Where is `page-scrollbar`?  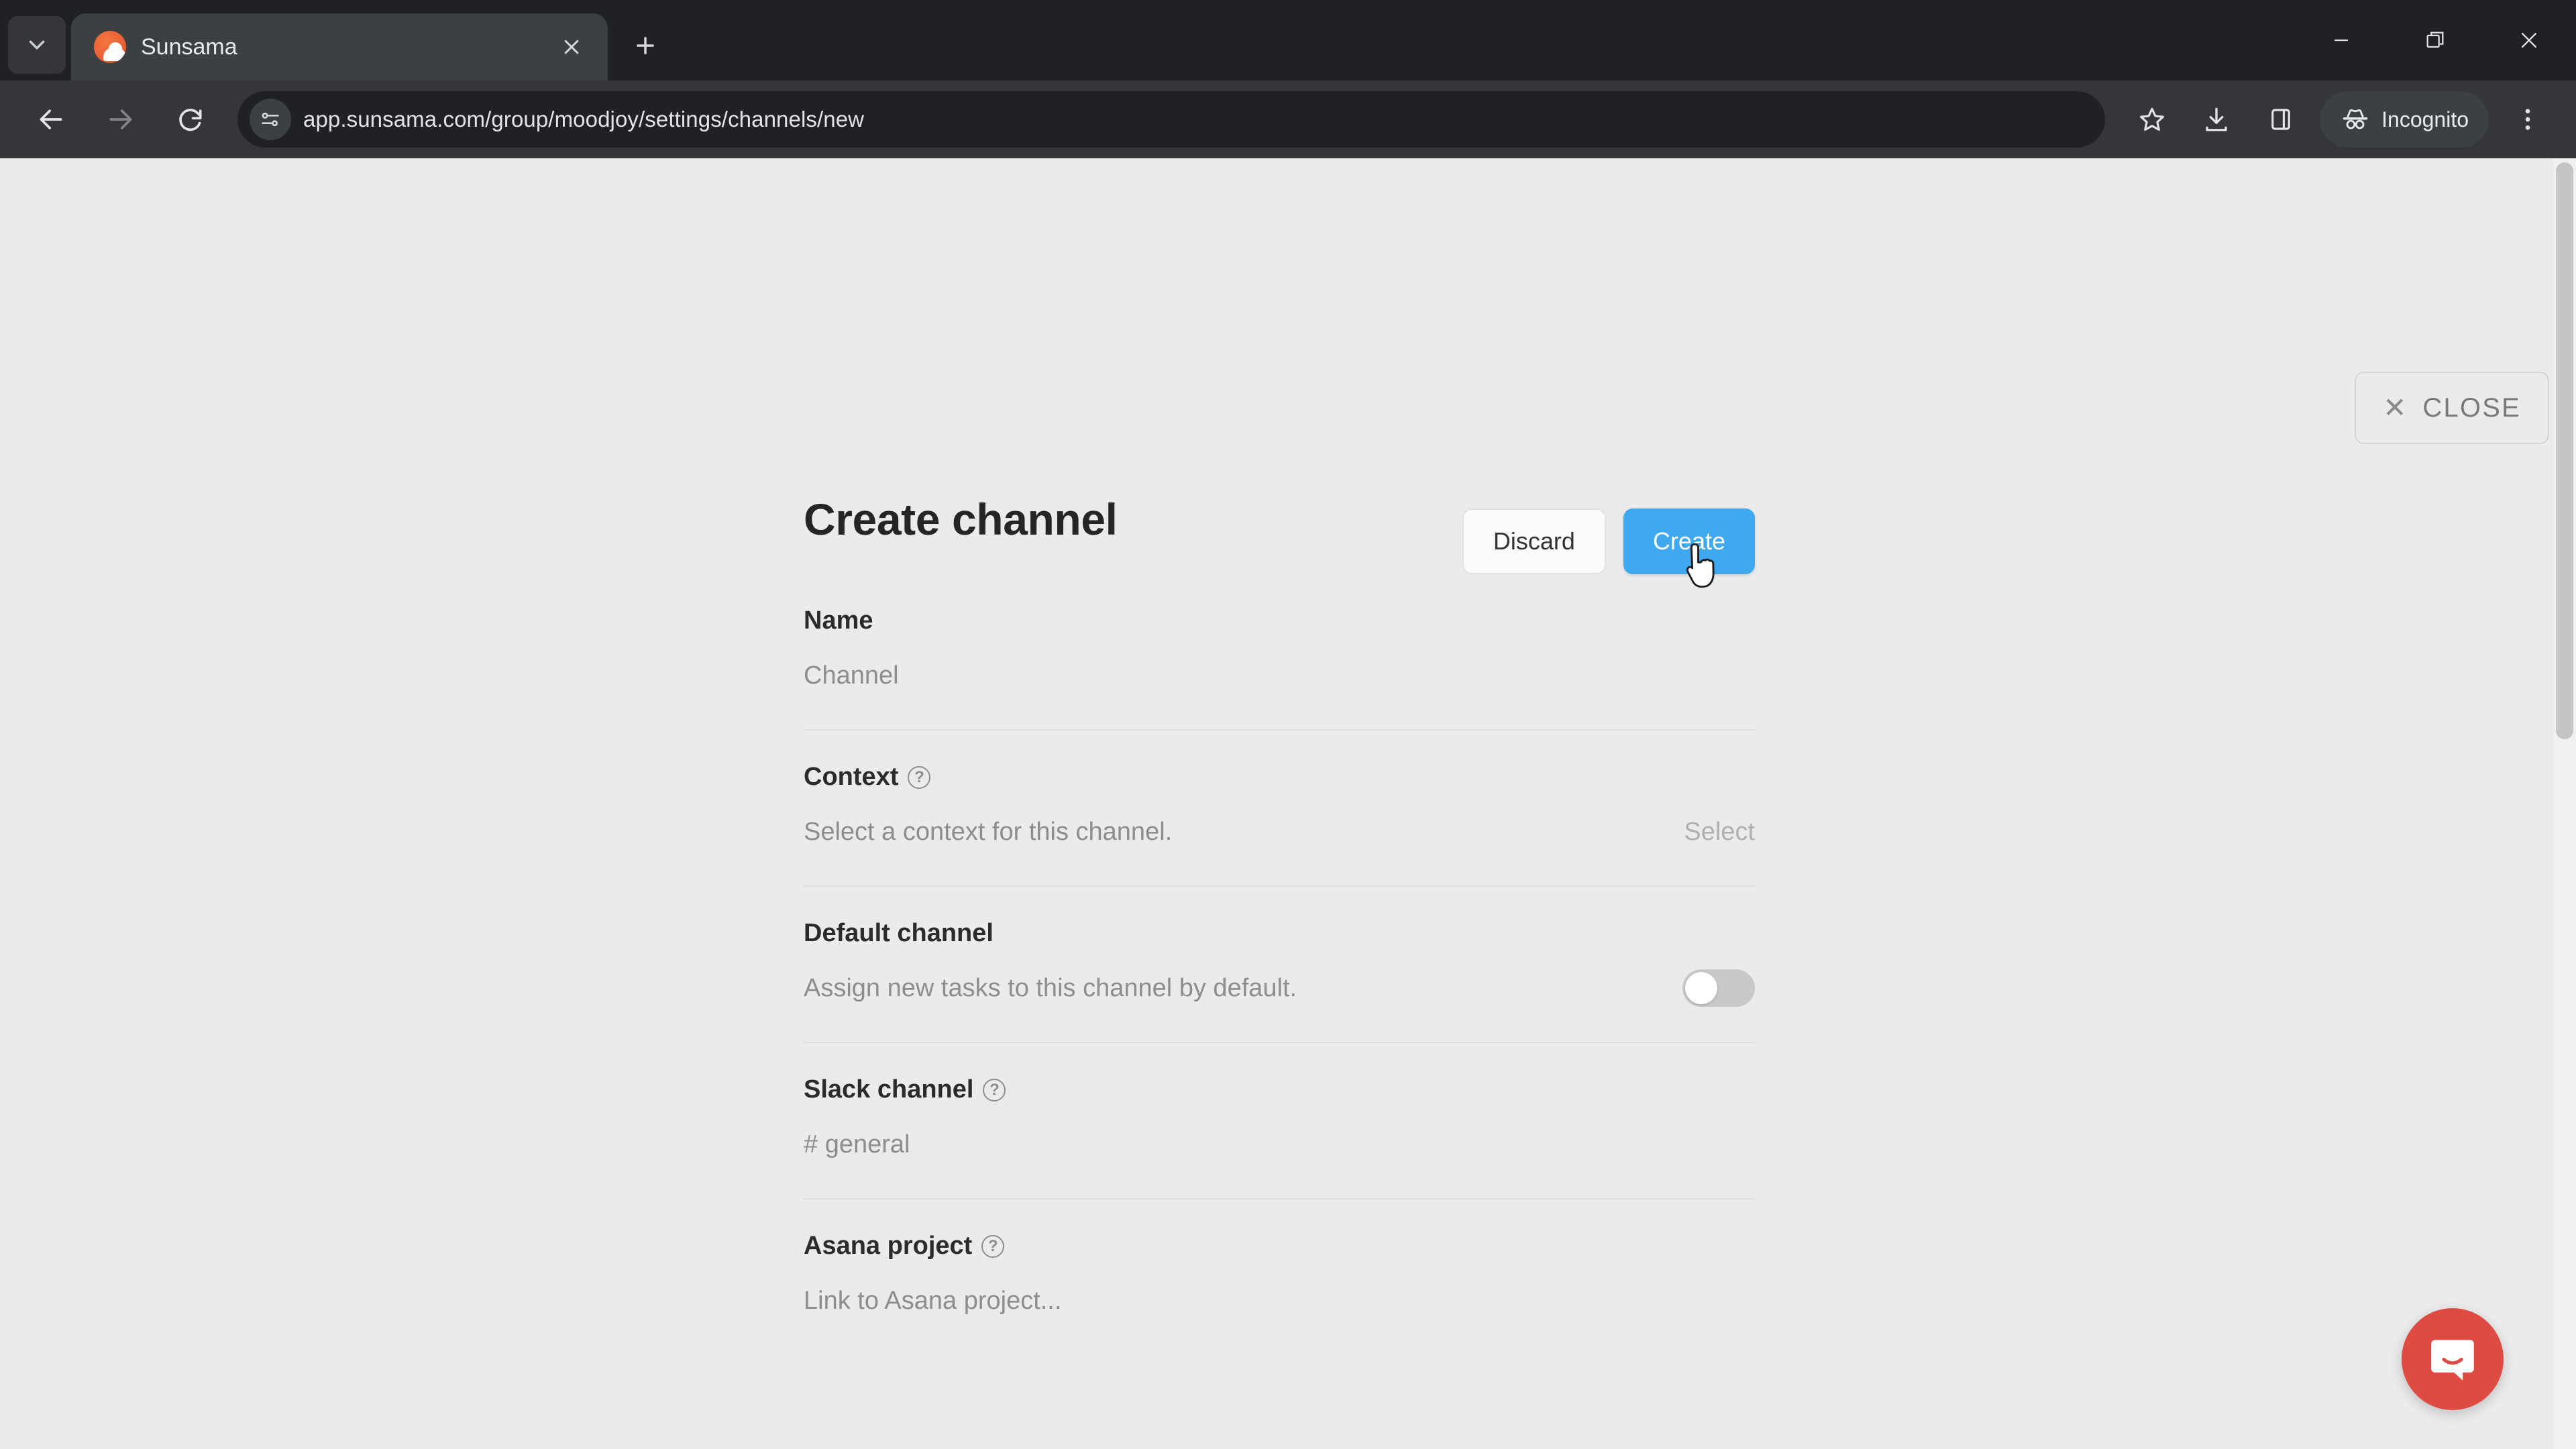
page-scrollbar is located at coordinates (2564, 803).